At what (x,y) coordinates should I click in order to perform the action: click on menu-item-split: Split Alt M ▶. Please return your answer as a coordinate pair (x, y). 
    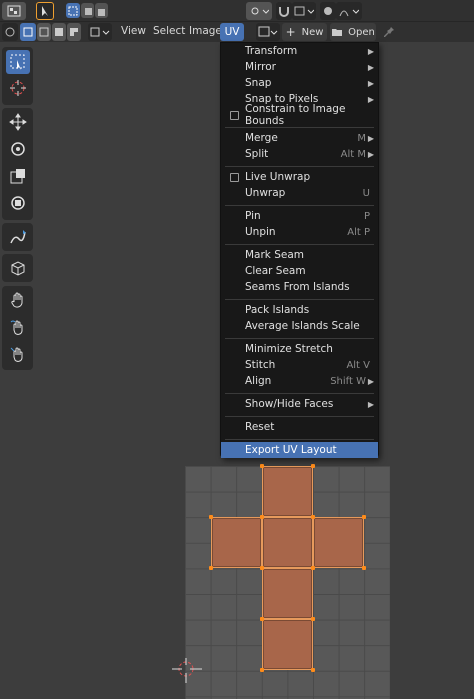
    Looking at the image, I should click on (299, 154).